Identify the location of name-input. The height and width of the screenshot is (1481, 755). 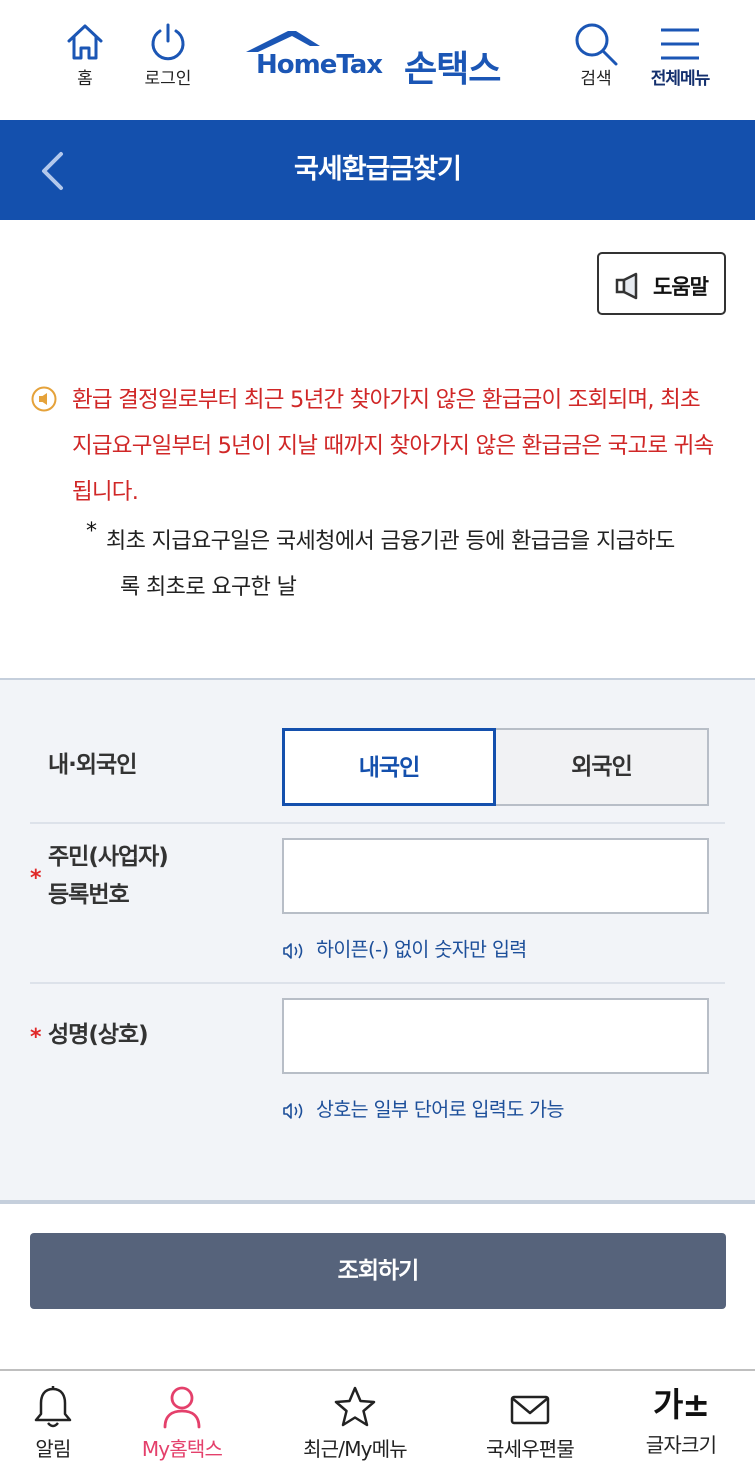
(495, 1036).